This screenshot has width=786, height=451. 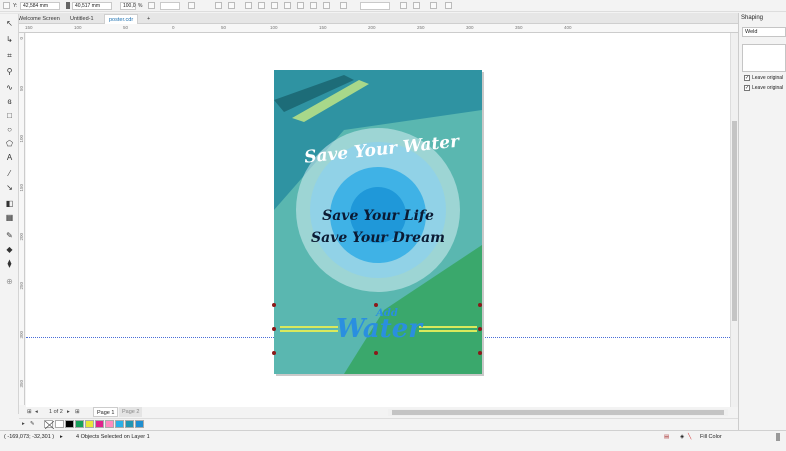 What do you see at coordinates (121, 19) in the screenshot?
I see `tab-poster: poster.cdr` at bounding box center [121, 19].